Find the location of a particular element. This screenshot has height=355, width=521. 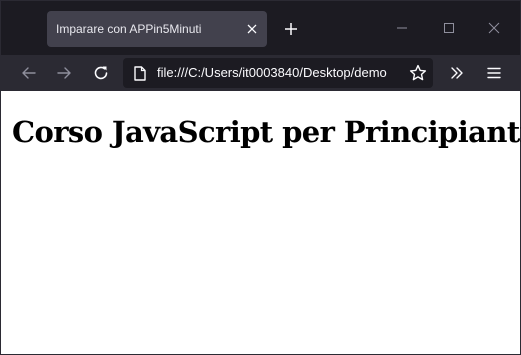

tab-active: Imparare con APPin5Minuti is located at coordinates (157, 29).